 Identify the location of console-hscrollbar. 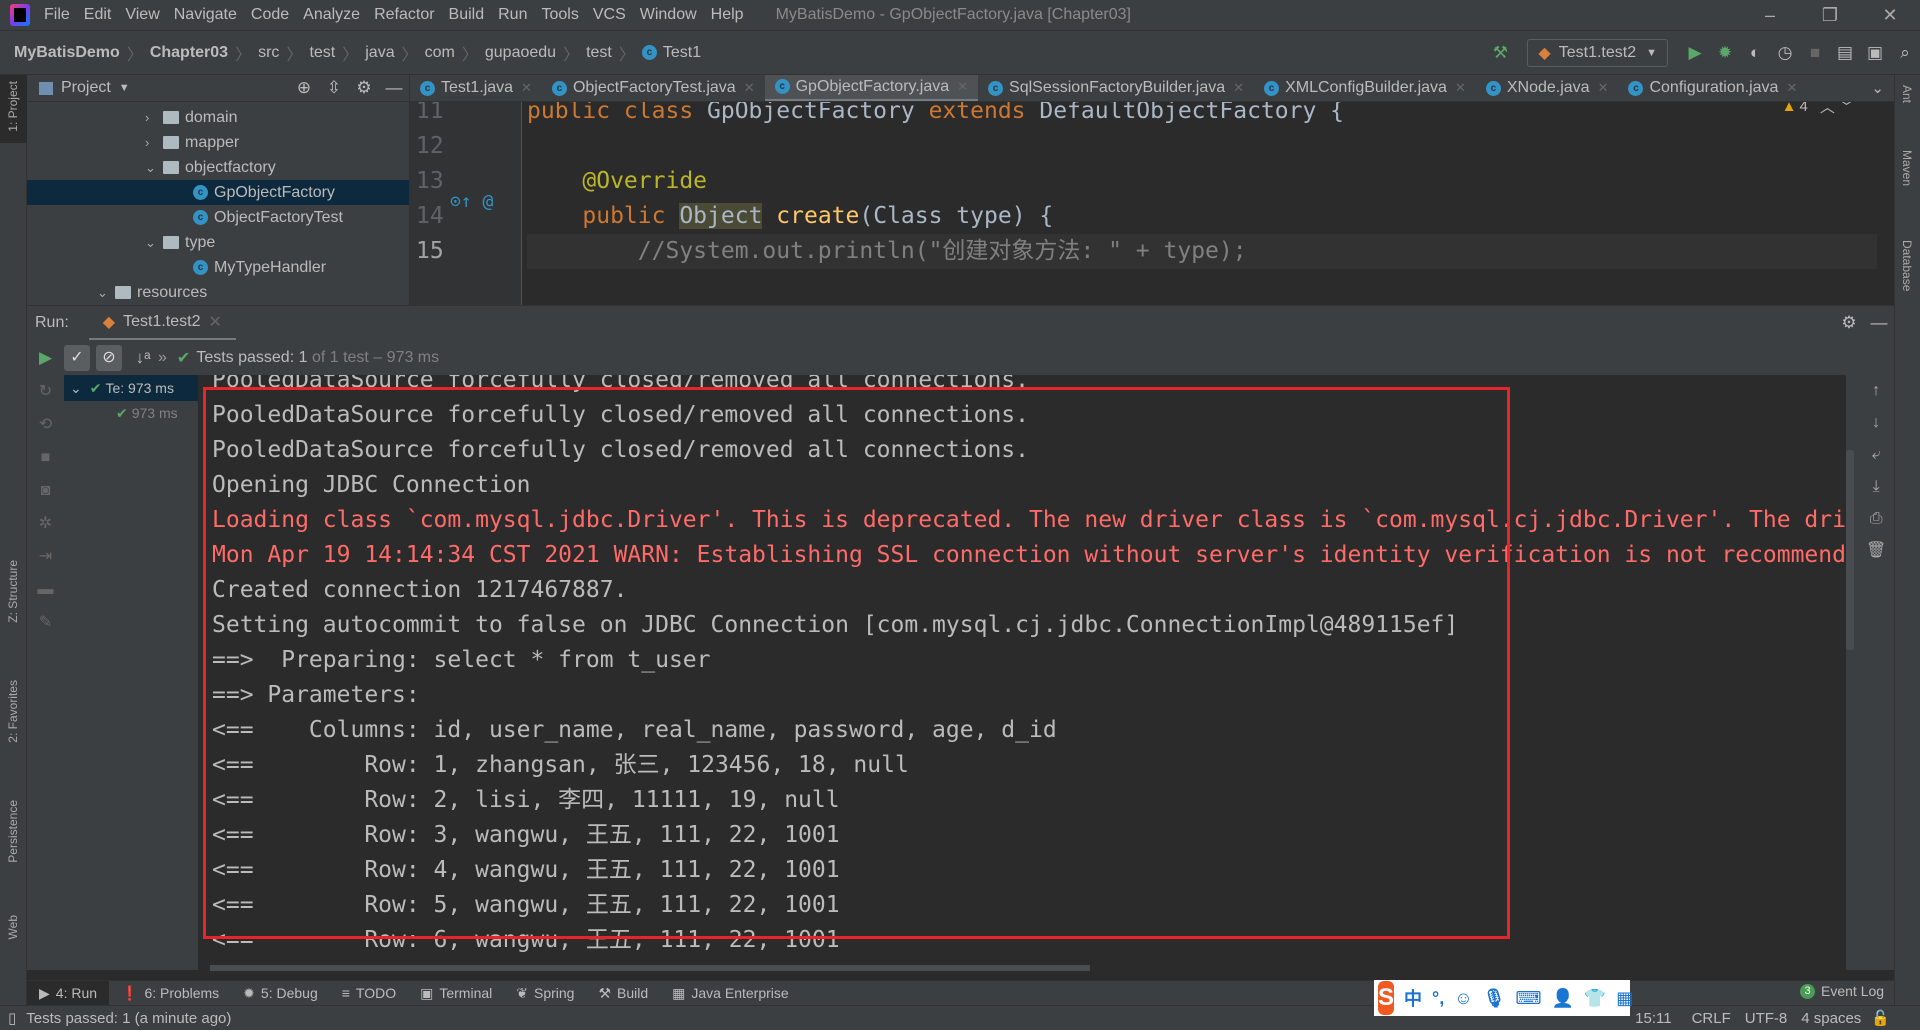
(1022, 969).